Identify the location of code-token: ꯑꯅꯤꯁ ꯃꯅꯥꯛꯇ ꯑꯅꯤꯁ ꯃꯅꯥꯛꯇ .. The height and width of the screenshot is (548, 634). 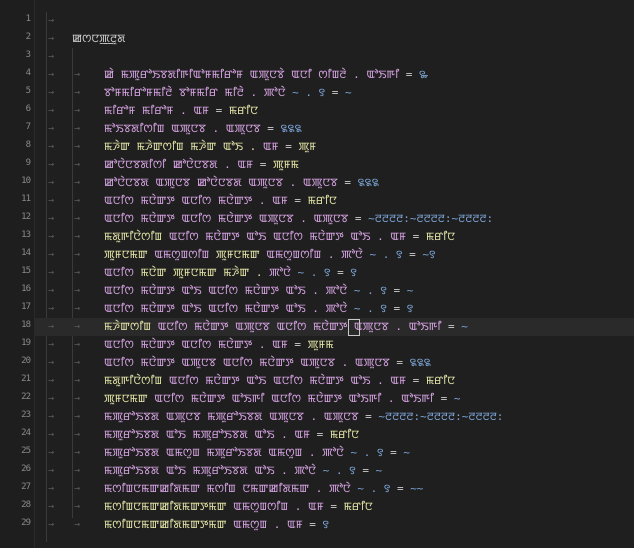
(188, 344).